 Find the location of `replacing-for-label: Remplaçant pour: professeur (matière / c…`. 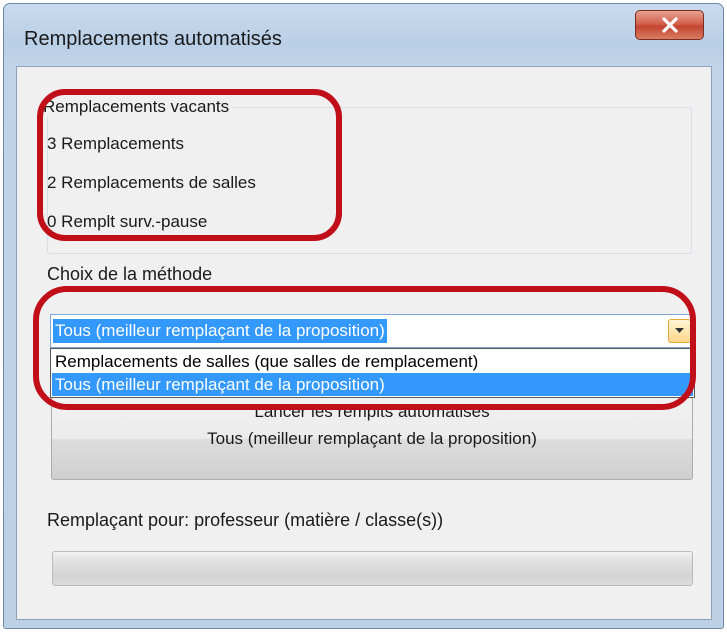

replacing-for-label: Remplaçant pour: professeur (matière / c… is located at coordinates (245, 520).